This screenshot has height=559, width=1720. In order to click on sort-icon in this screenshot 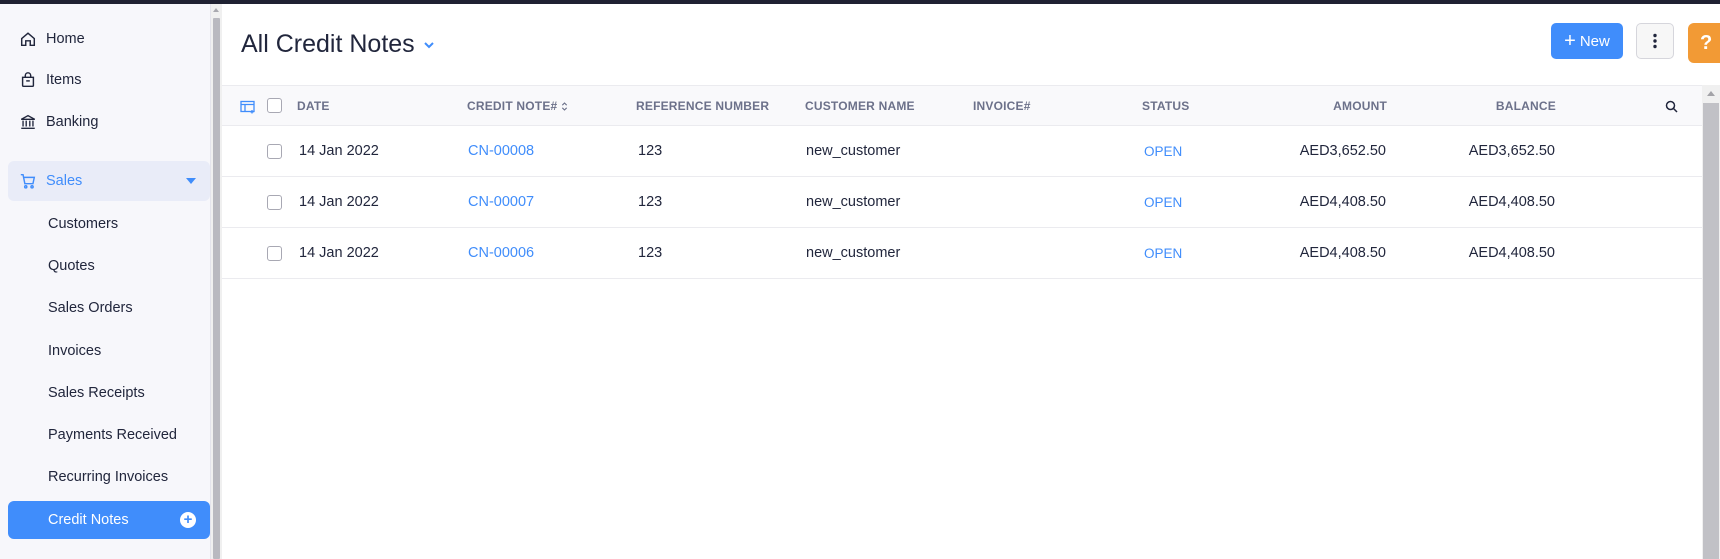, I will do `click(564, 106)`.